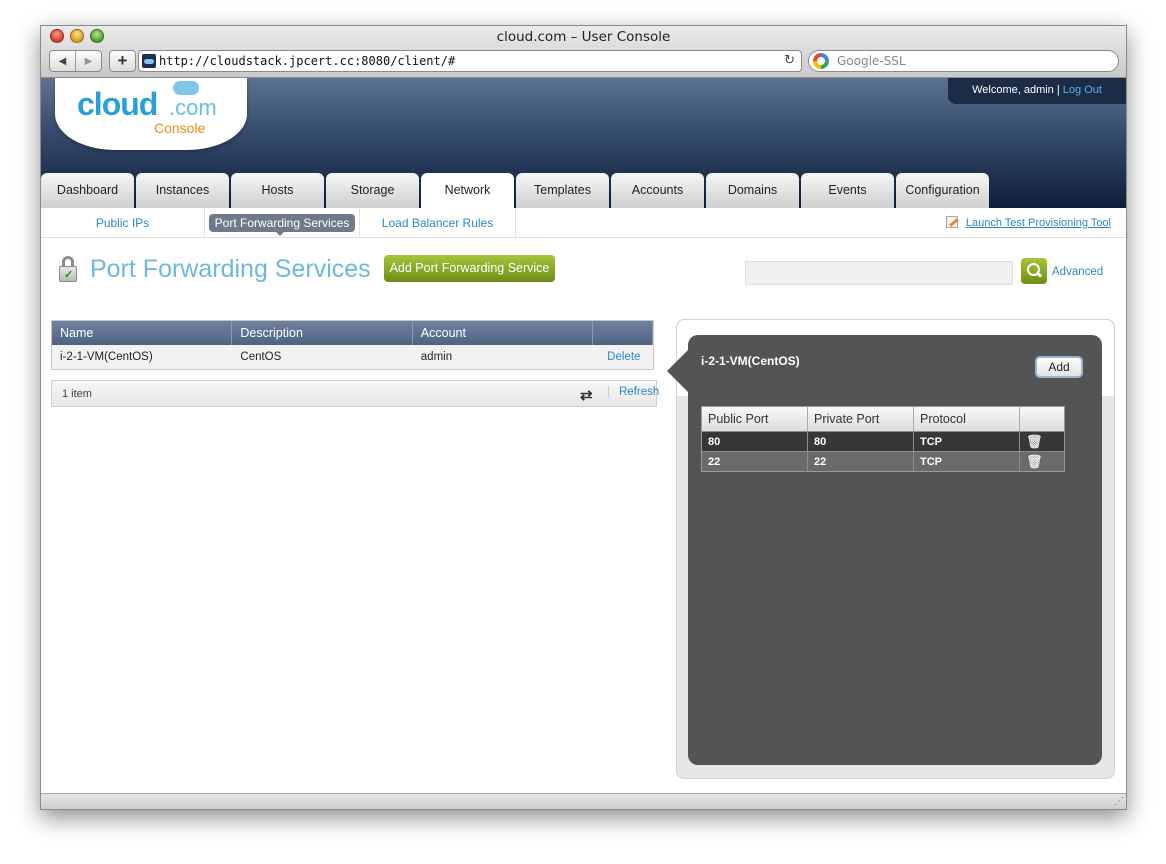  What do you see at coordinates (633, 392) in the screenshot?
I see `refresh-link: Refresh` at bounding box center [633, 392].